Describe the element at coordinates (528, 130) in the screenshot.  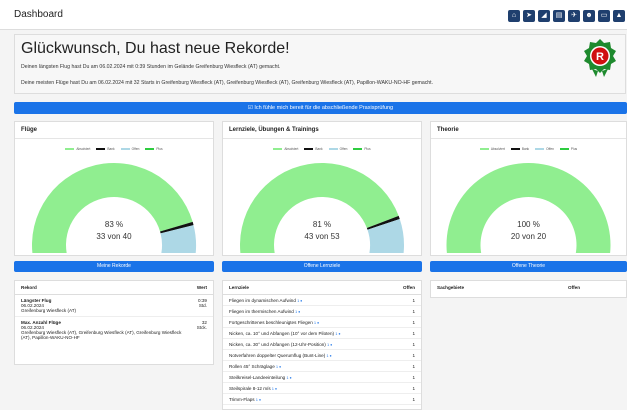
I see `card-title: Theorie` at that location.